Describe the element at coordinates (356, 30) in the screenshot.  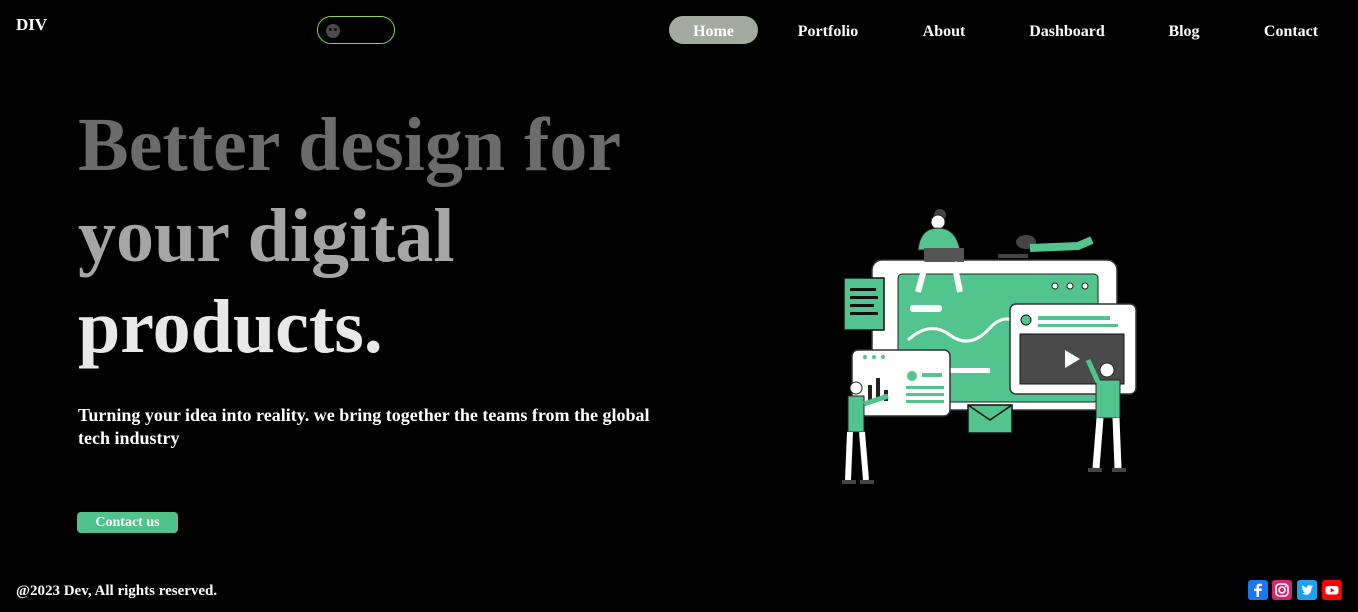
I see `theme-toggle` at that location.